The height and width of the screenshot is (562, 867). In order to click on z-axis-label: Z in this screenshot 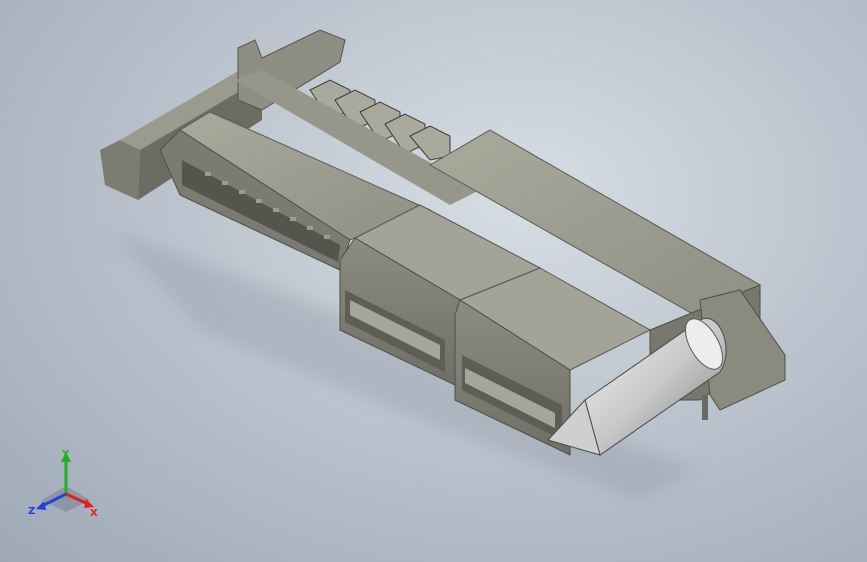, I will do `click(31, 511)`.